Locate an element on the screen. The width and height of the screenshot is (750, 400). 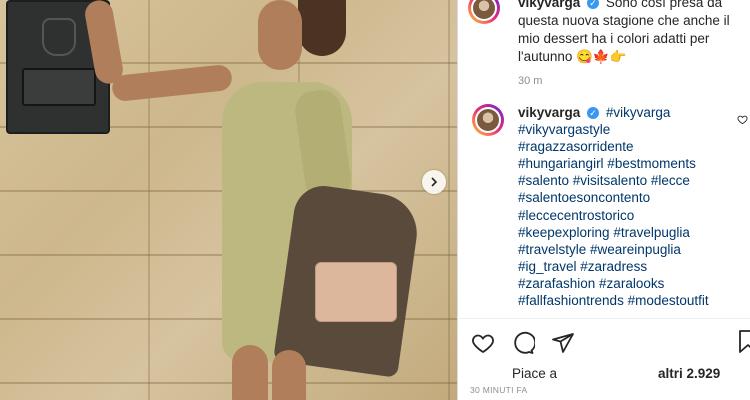
action-bar is located at coordinates (523, 343).